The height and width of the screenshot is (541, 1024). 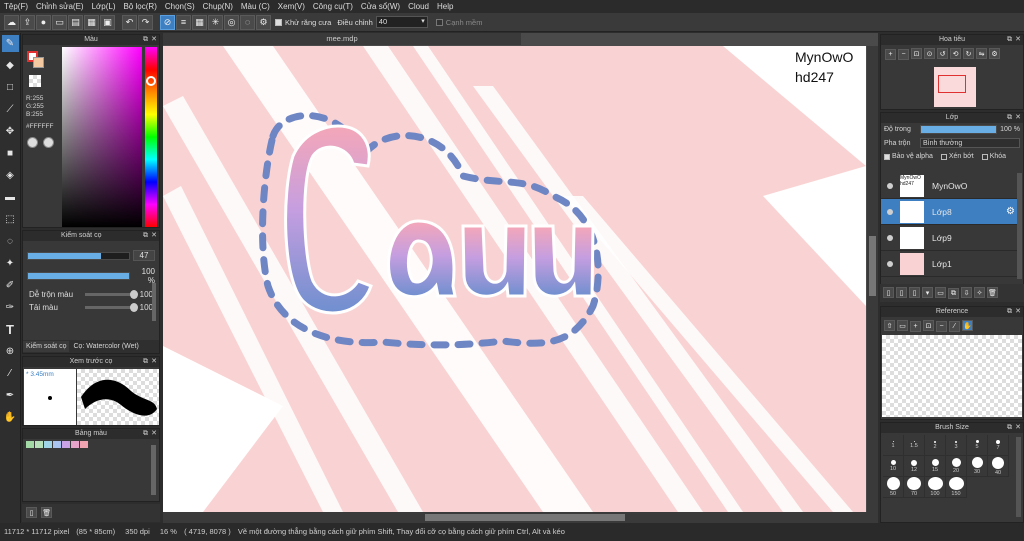 What do you see at coordinates (1010, 211) in the screenshot?
I see `layer-settings-icon: ⚙` at bounding box center [1010, 211].